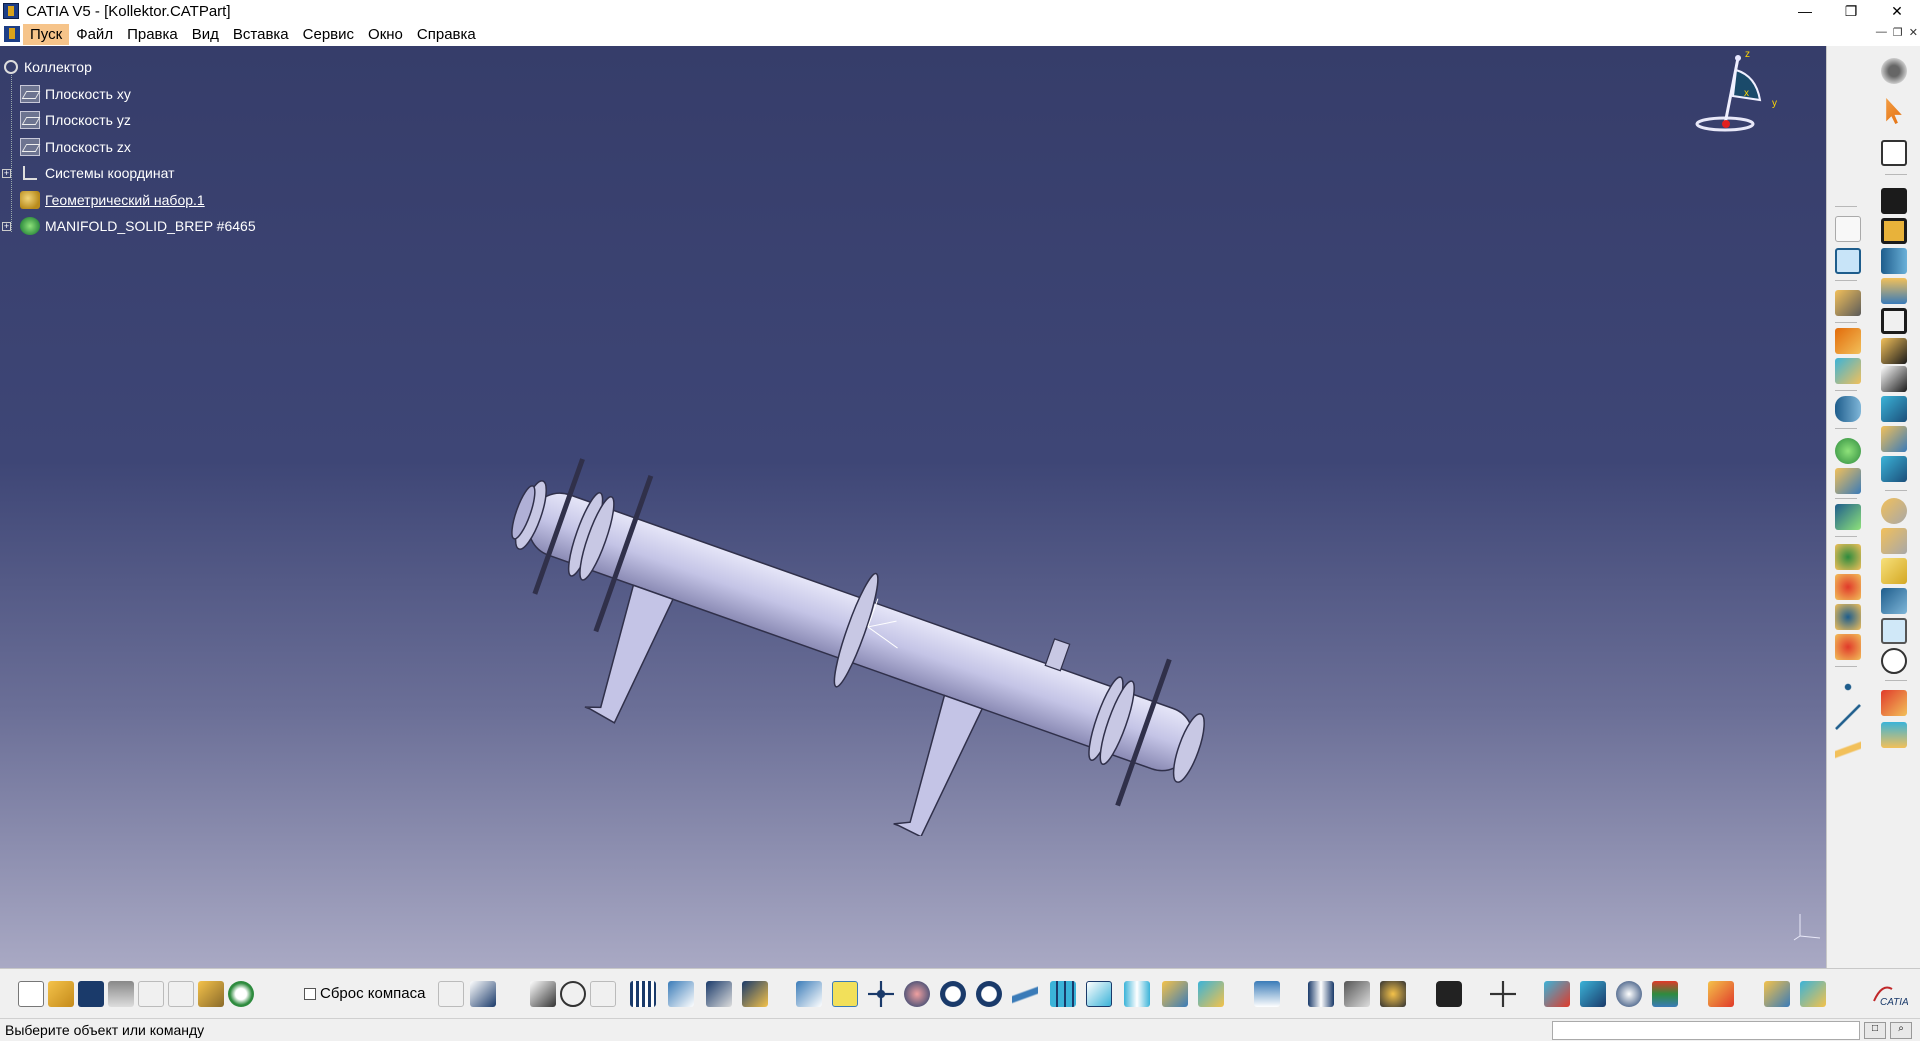  What do you see at coordinates (1848, 341) in the screenshot?
I see `add-body-icon` at bounding box center [1848, 341].